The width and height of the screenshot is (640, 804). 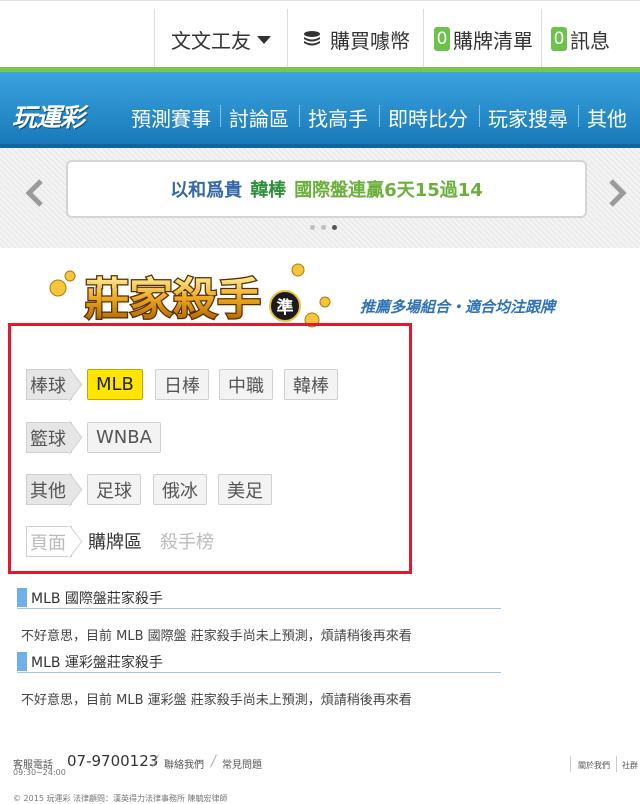 What do you see at coordinates (559, 39) in the screenshot?
I see `message-count-badge: 0` at bounding box center [559, 39].